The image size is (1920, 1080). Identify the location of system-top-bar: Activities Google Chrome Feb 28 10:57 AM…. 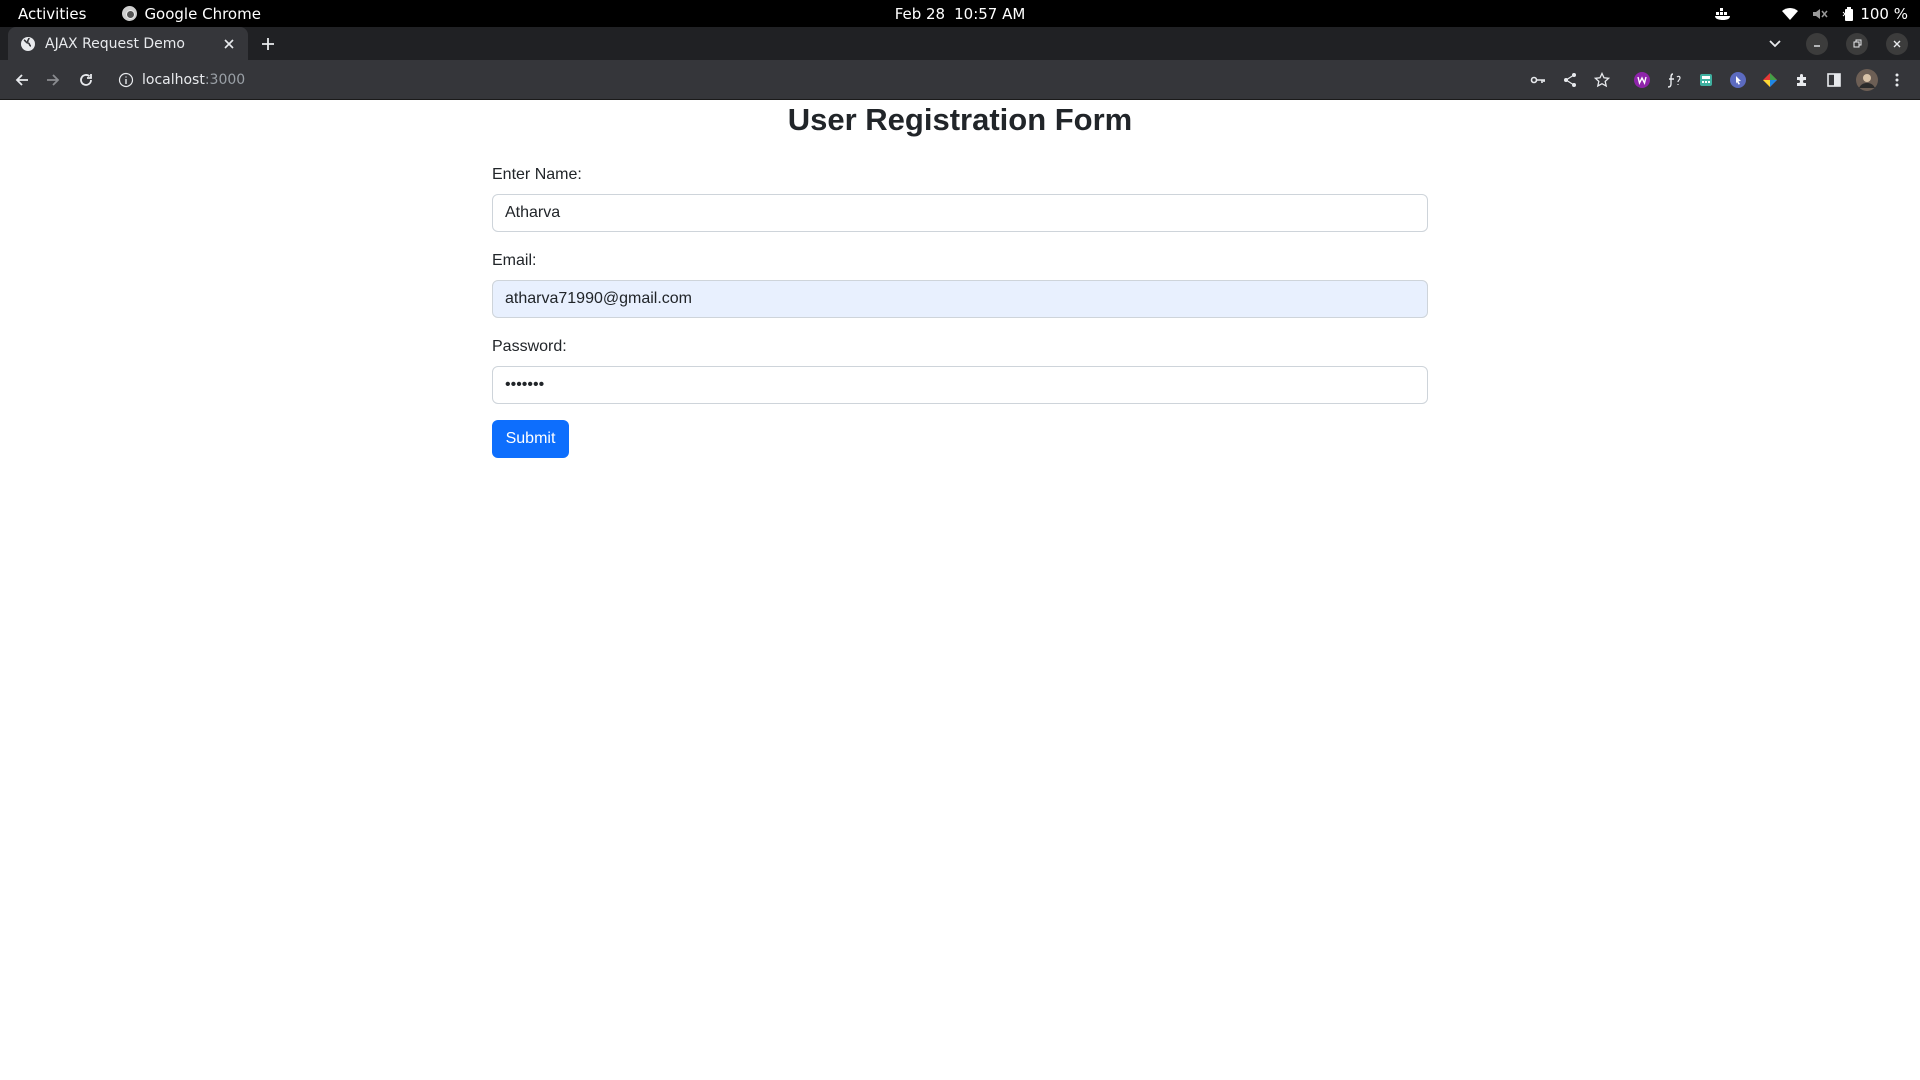
(960, 13).